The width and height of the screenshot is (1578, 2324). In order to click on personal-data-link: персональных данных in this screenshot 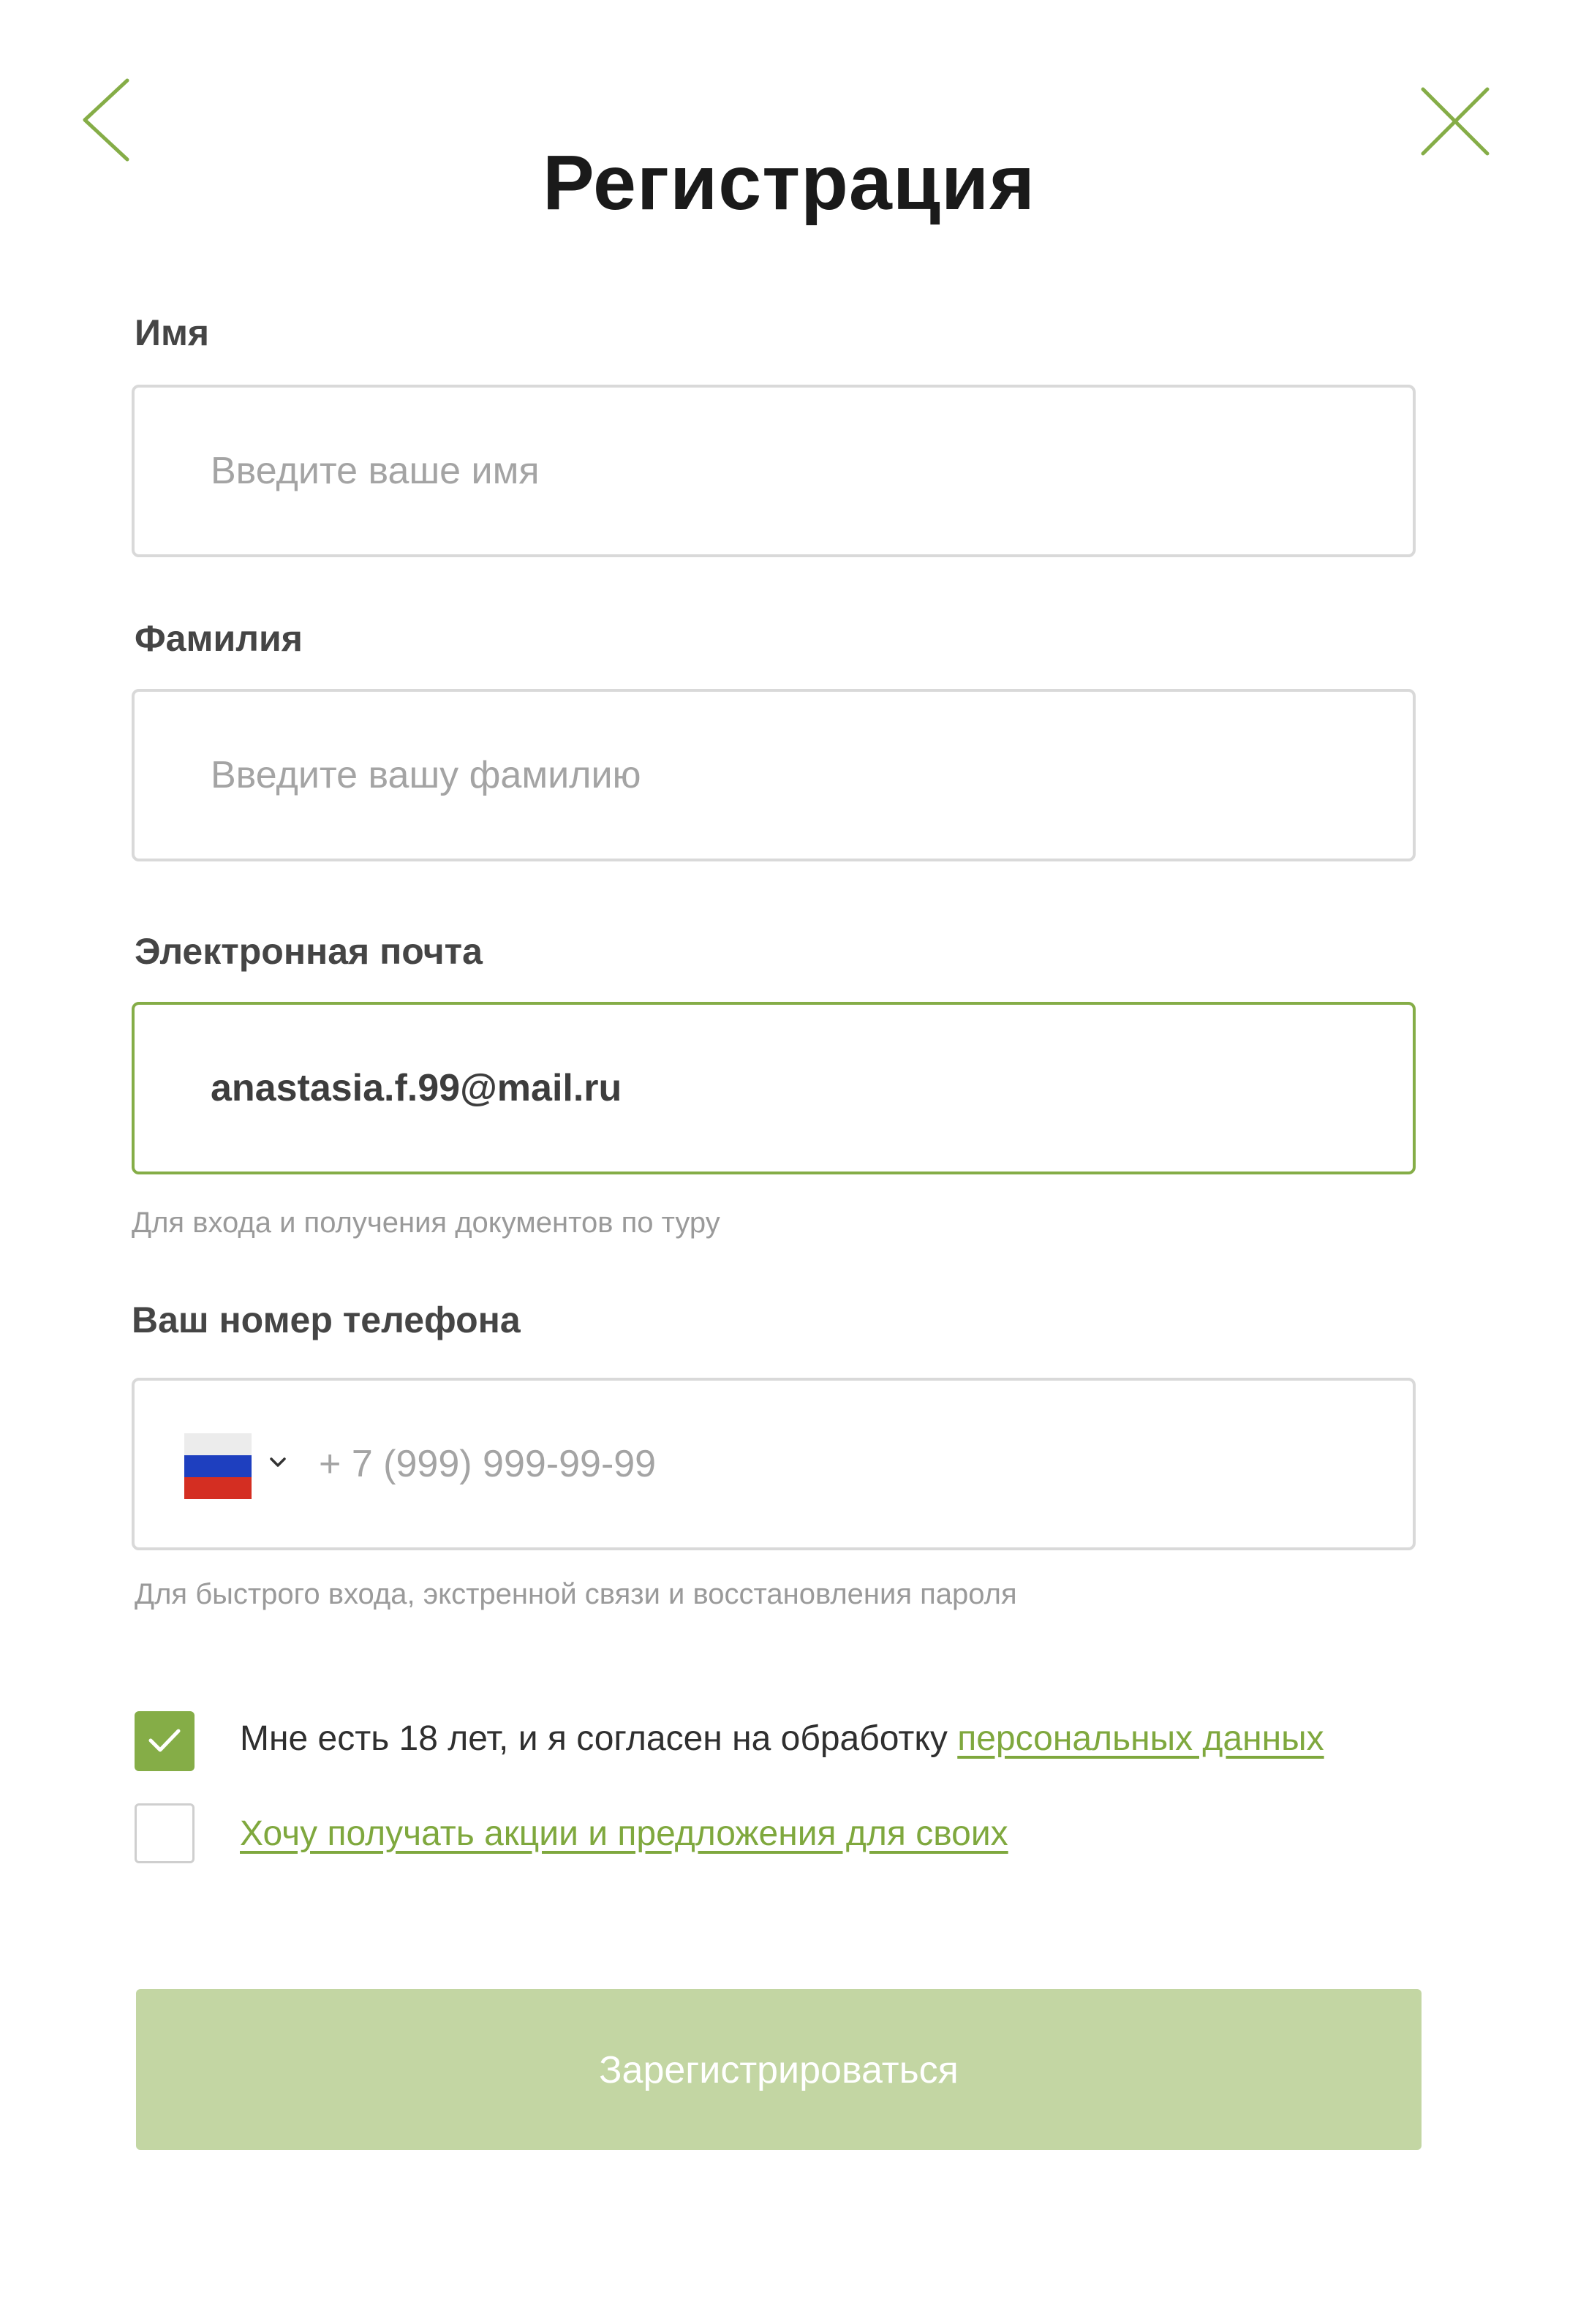, I will do `click(1141, 1738)`.